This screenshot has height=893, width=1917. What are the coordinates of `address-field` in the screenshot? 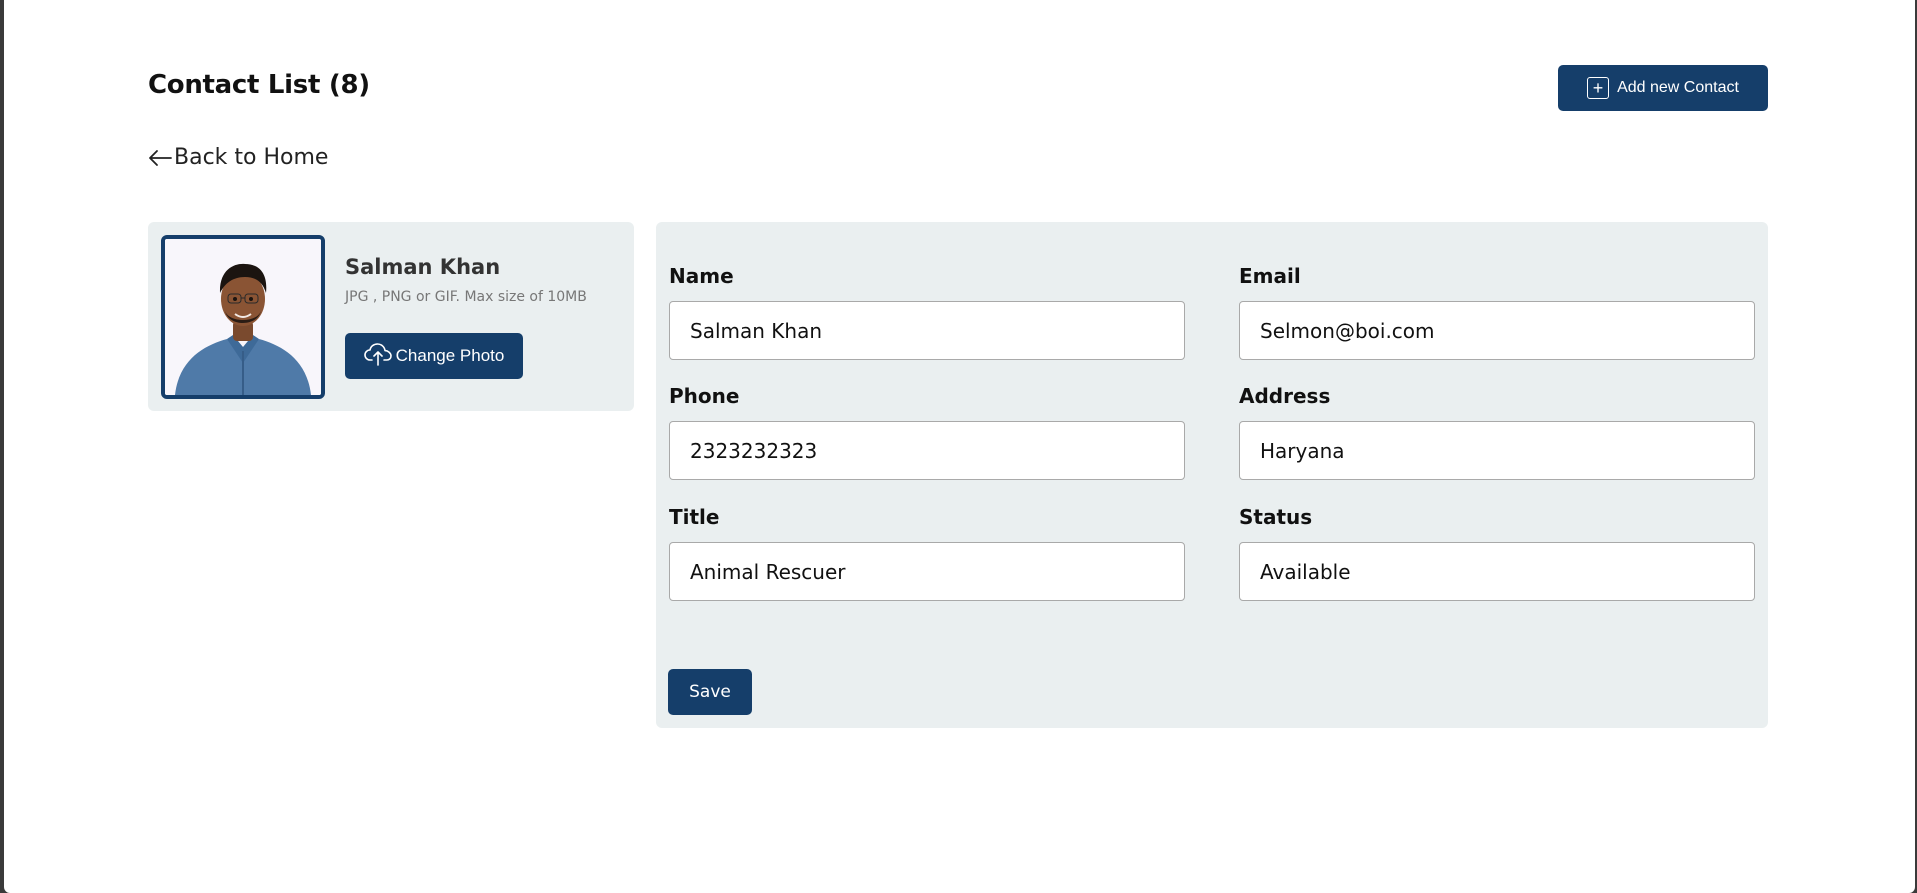 It's located at (1497, 450).